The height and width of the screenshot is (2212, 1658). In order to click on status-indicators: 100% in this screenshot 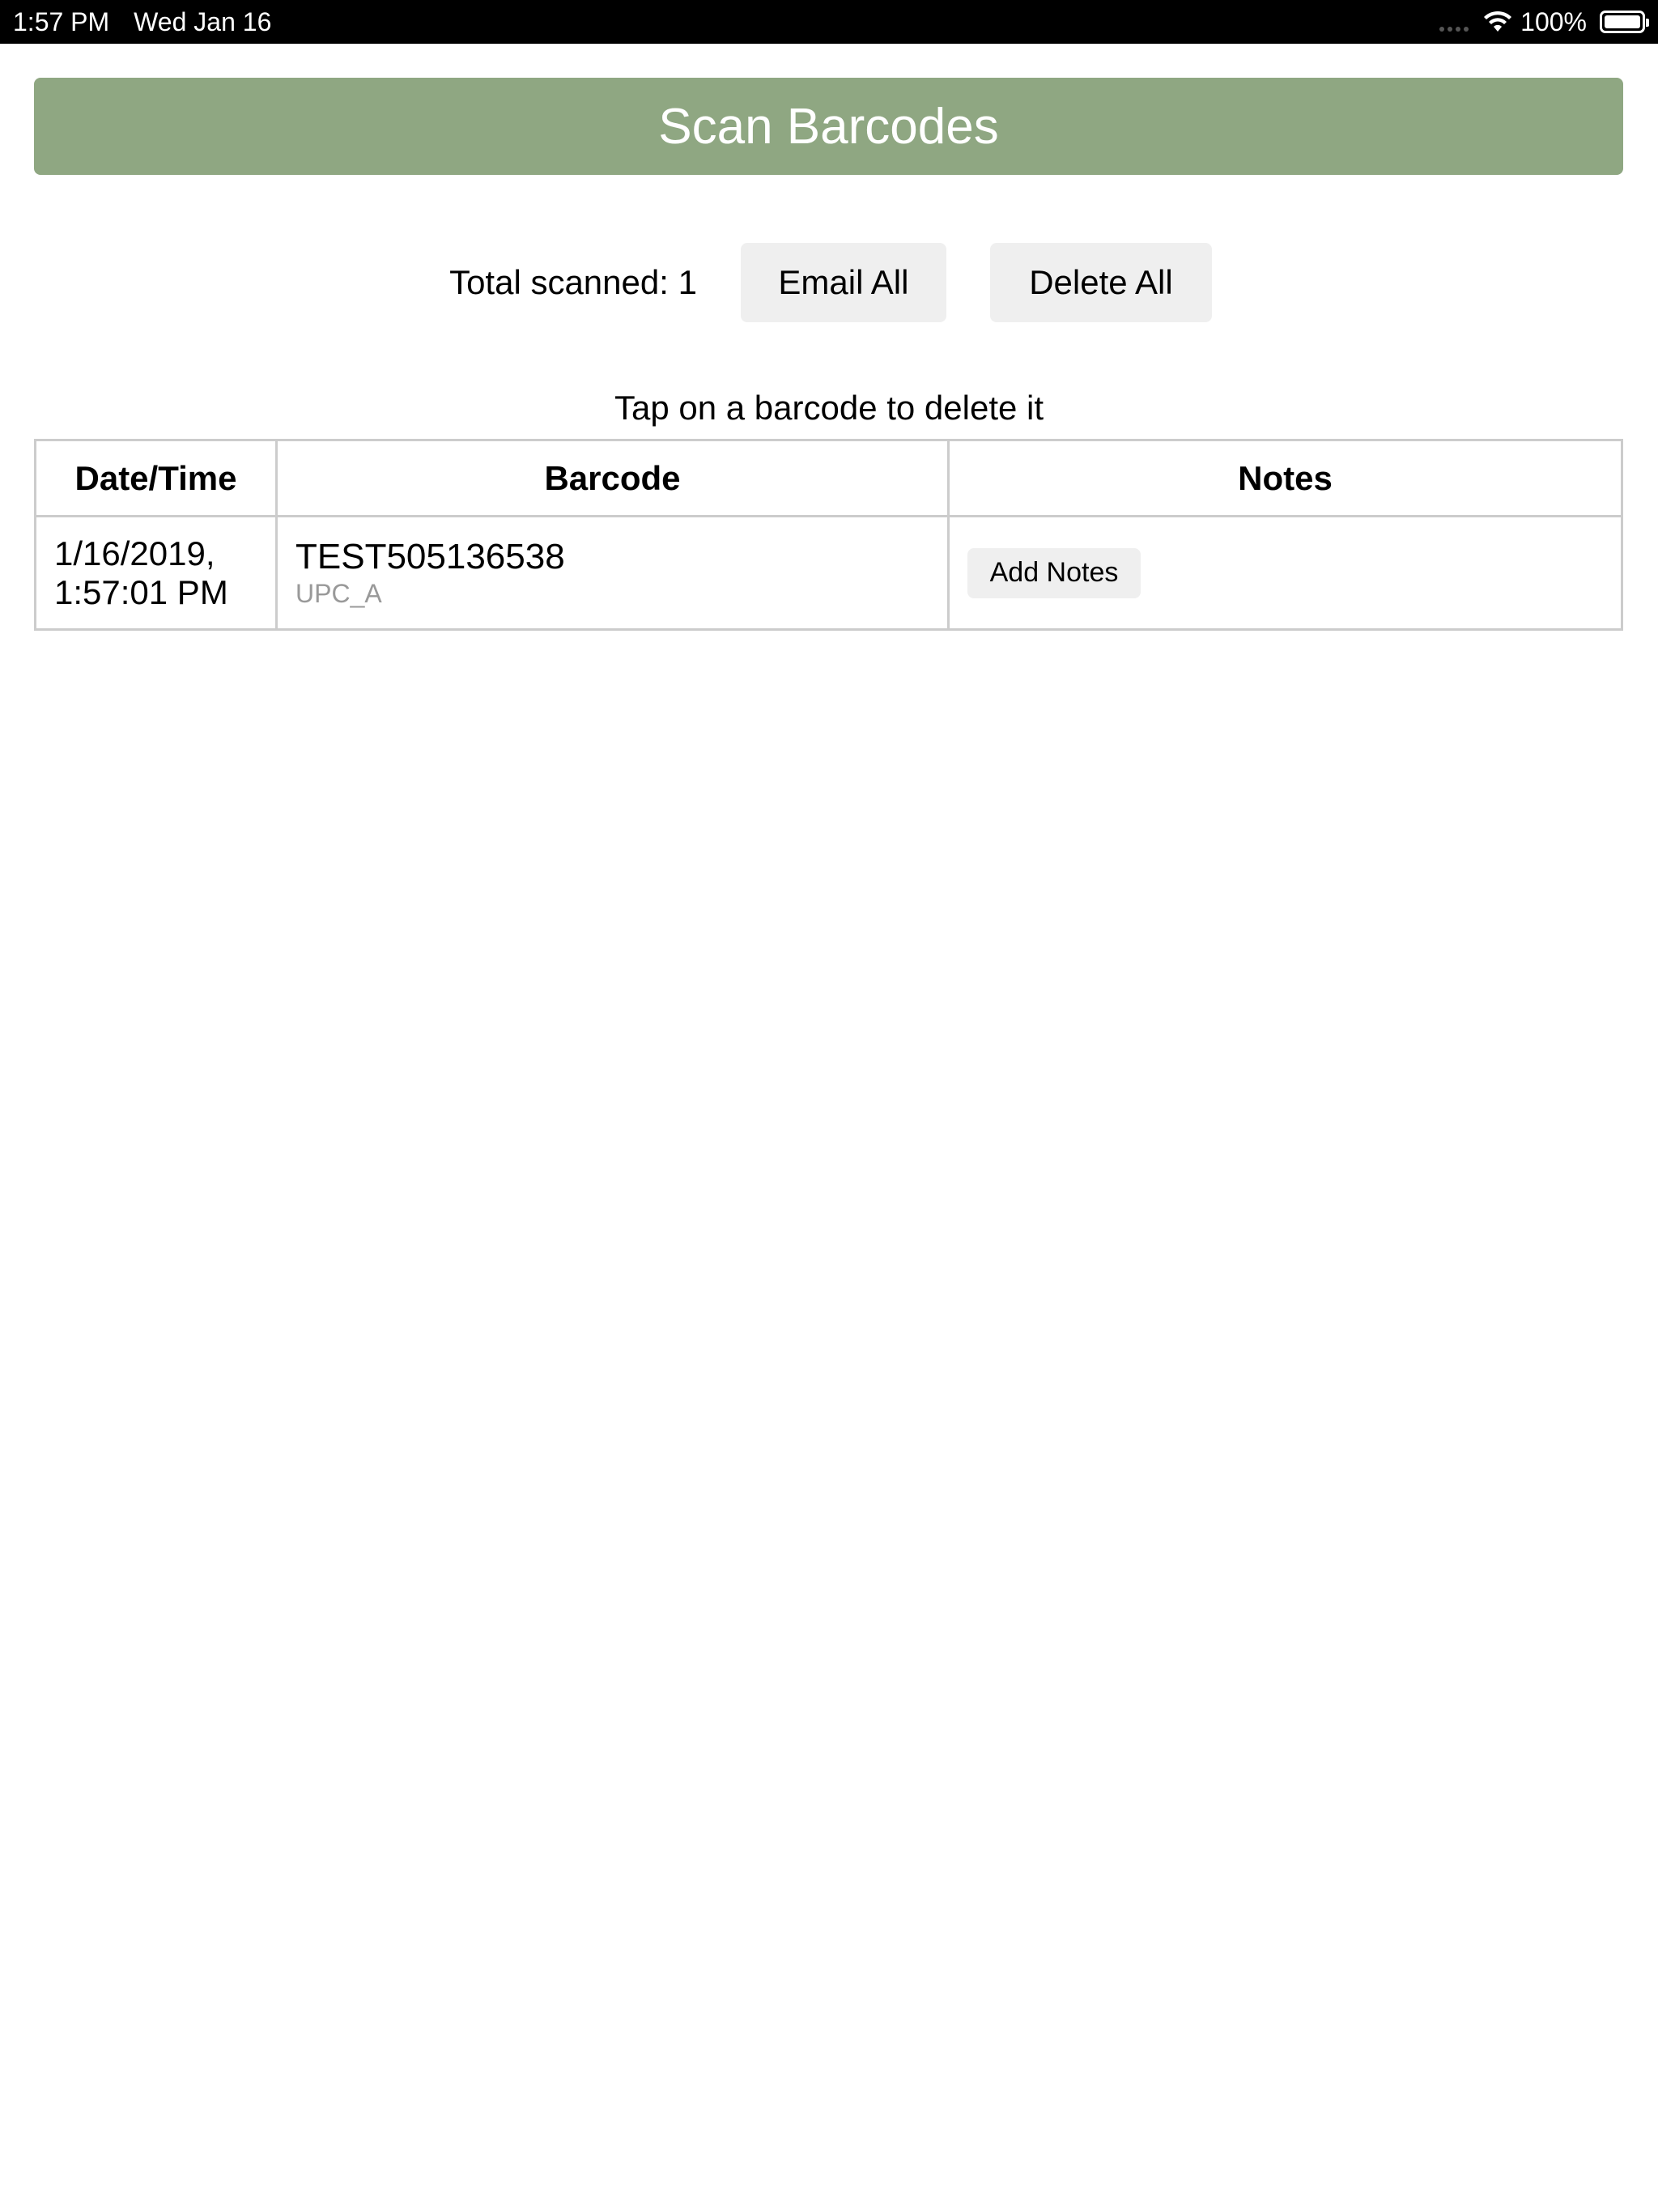, I will do `click(1544, 22)`.